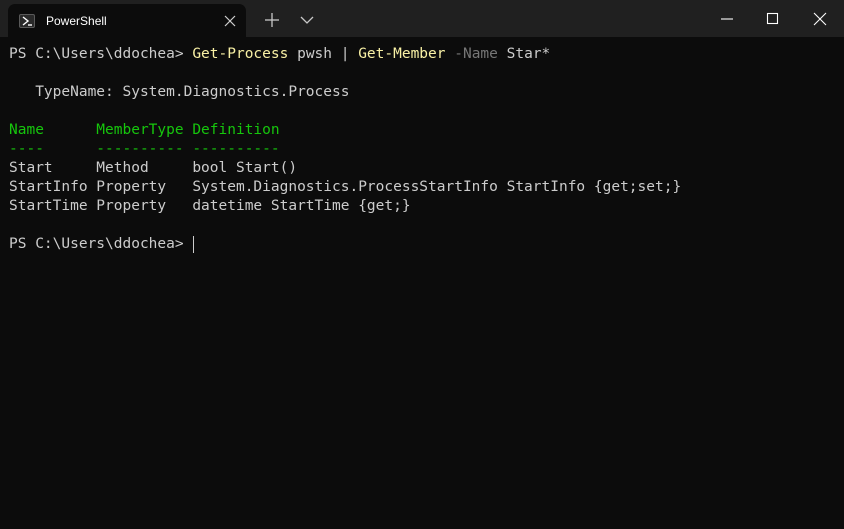  I want to click on tab-close-icon, so click(230, 21).